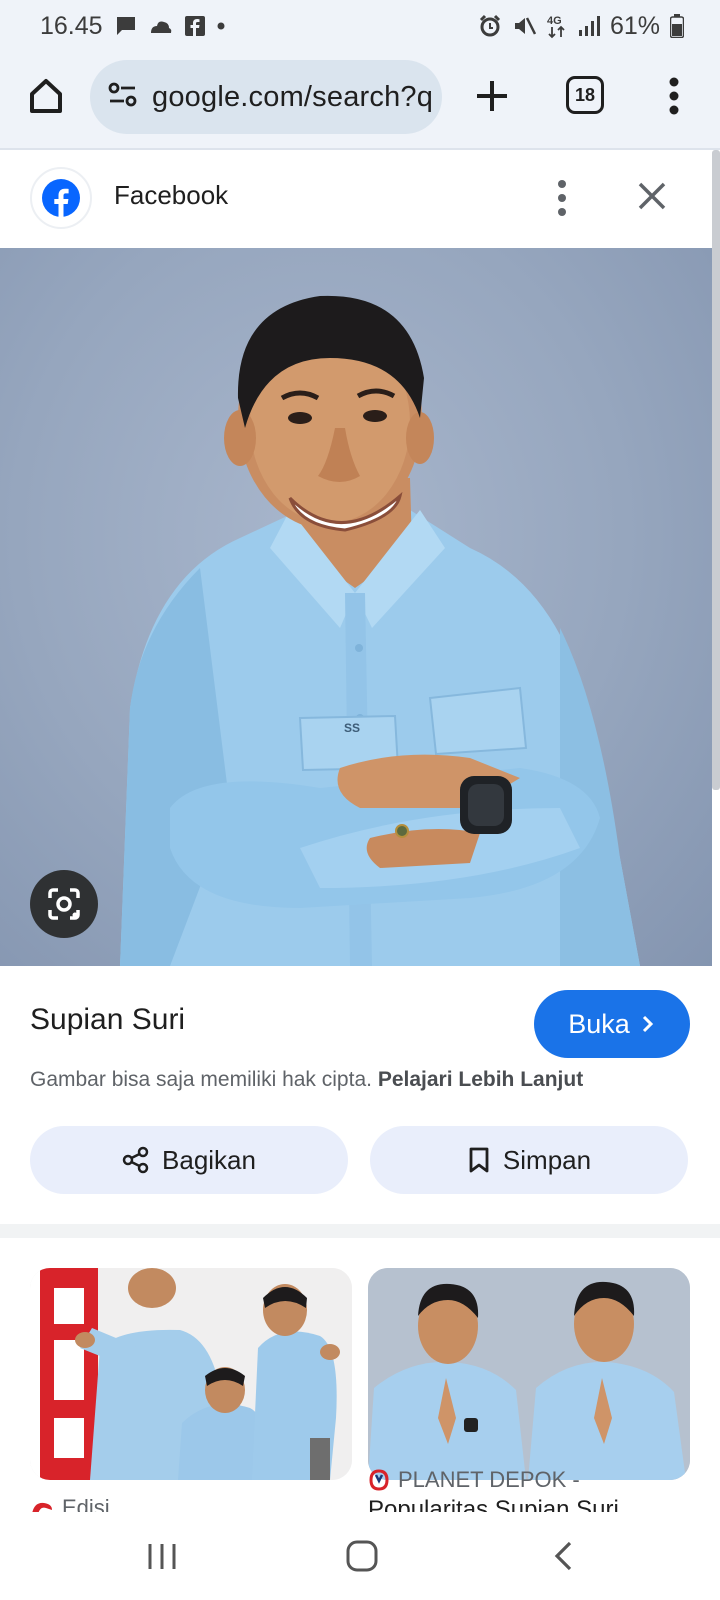  I want to click on google-lens-button, so click(64, 904).